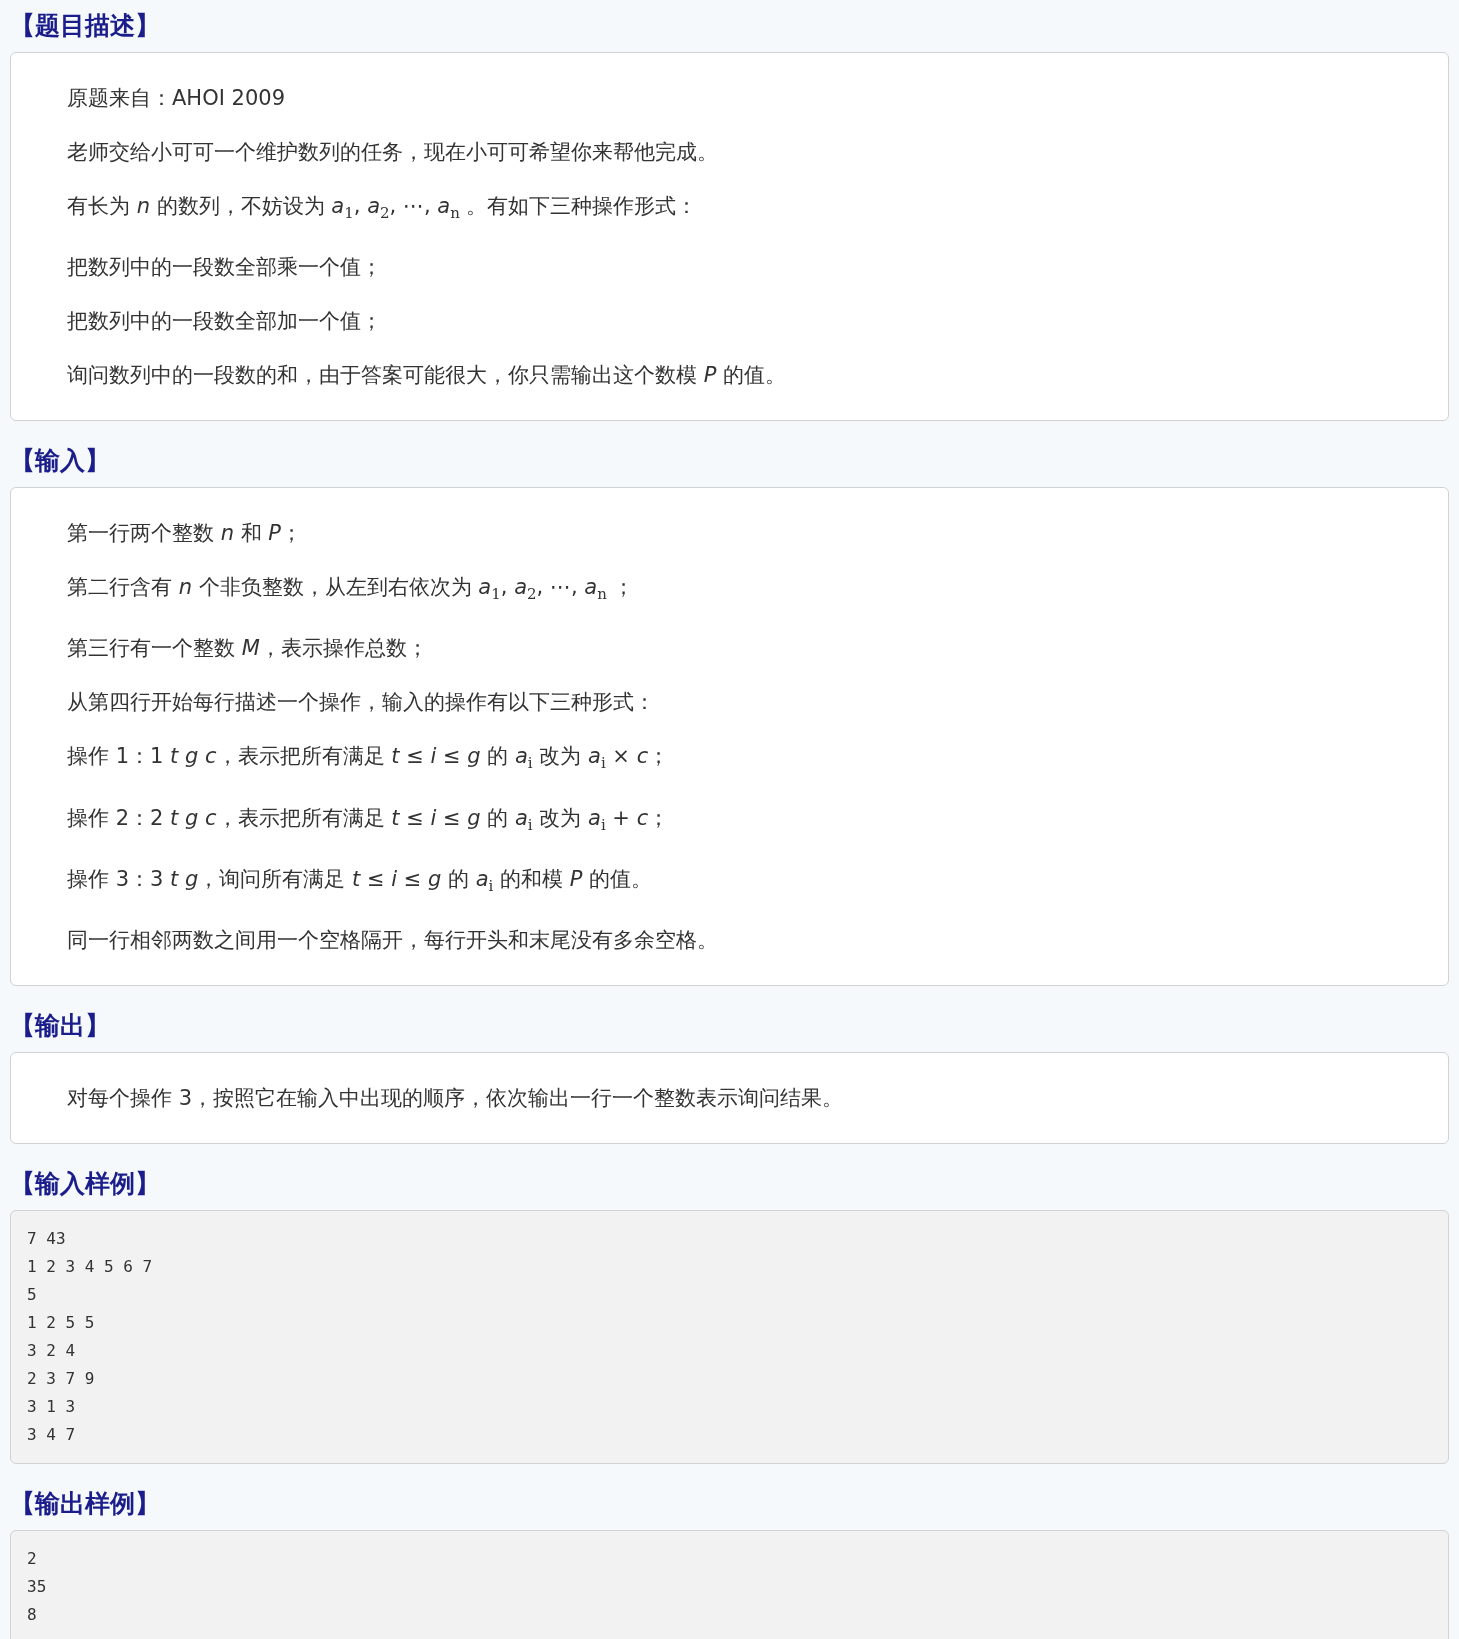 This screenshot has height=1639, width=1459. What do you see at coordinates (60, 1025) in the screenshot?
I see `section-heading: 【输出】` at bounding box center [60, 1025].